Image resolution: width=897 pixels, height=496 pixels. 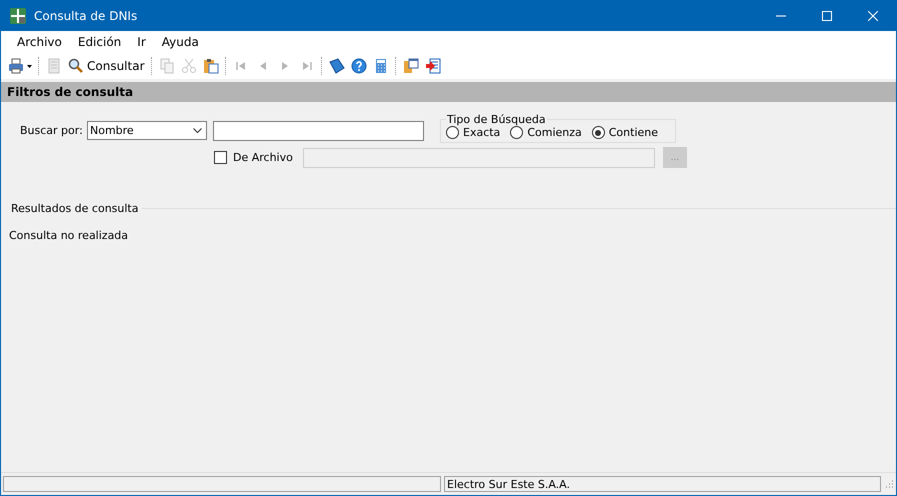 I want to click on status-panel: Electro Sur Este S.A.A., so click(x=662, y=484).